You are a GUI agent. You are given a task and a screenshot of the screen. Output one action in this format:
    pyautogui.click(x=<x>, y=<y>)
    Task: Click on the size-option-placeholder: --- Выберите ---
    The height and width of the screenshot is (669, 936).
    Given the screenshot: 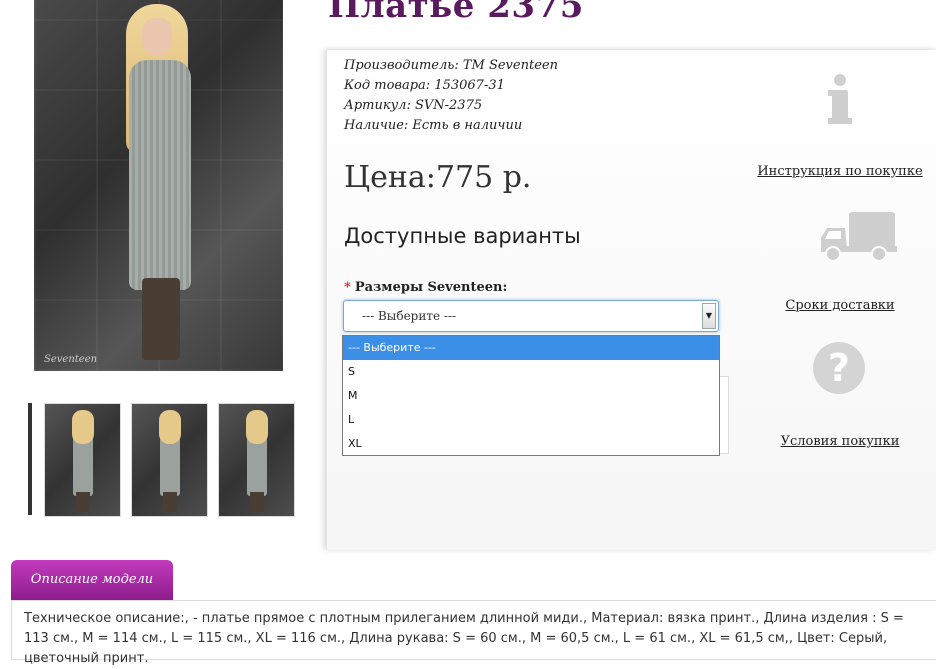 What is the action you would take?
    pyautogui.click(x=531, y=348)
    